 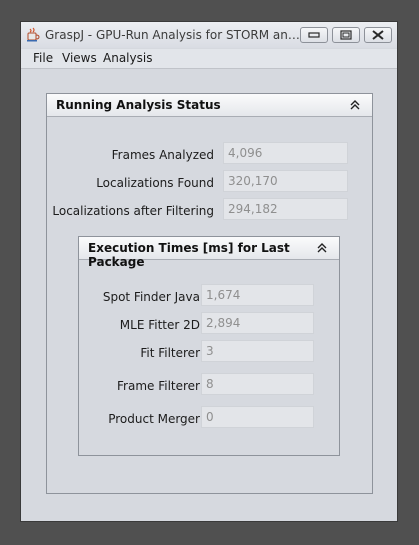 What do you see at coordinates (257, 384) in the screenshot?
I see `frame-filterer-field: 8` at bounding box center [257, 384].